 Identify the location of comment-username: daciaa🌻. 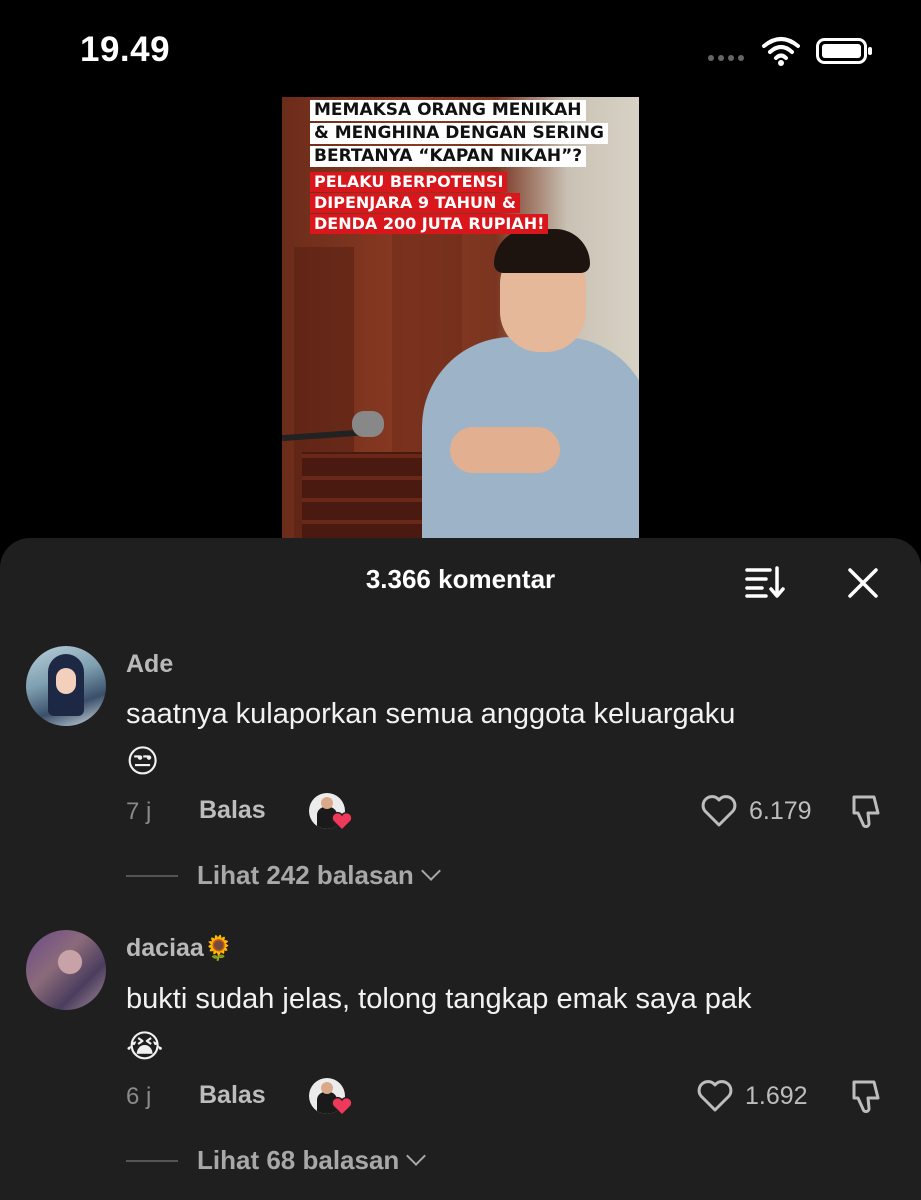
(180, 948).